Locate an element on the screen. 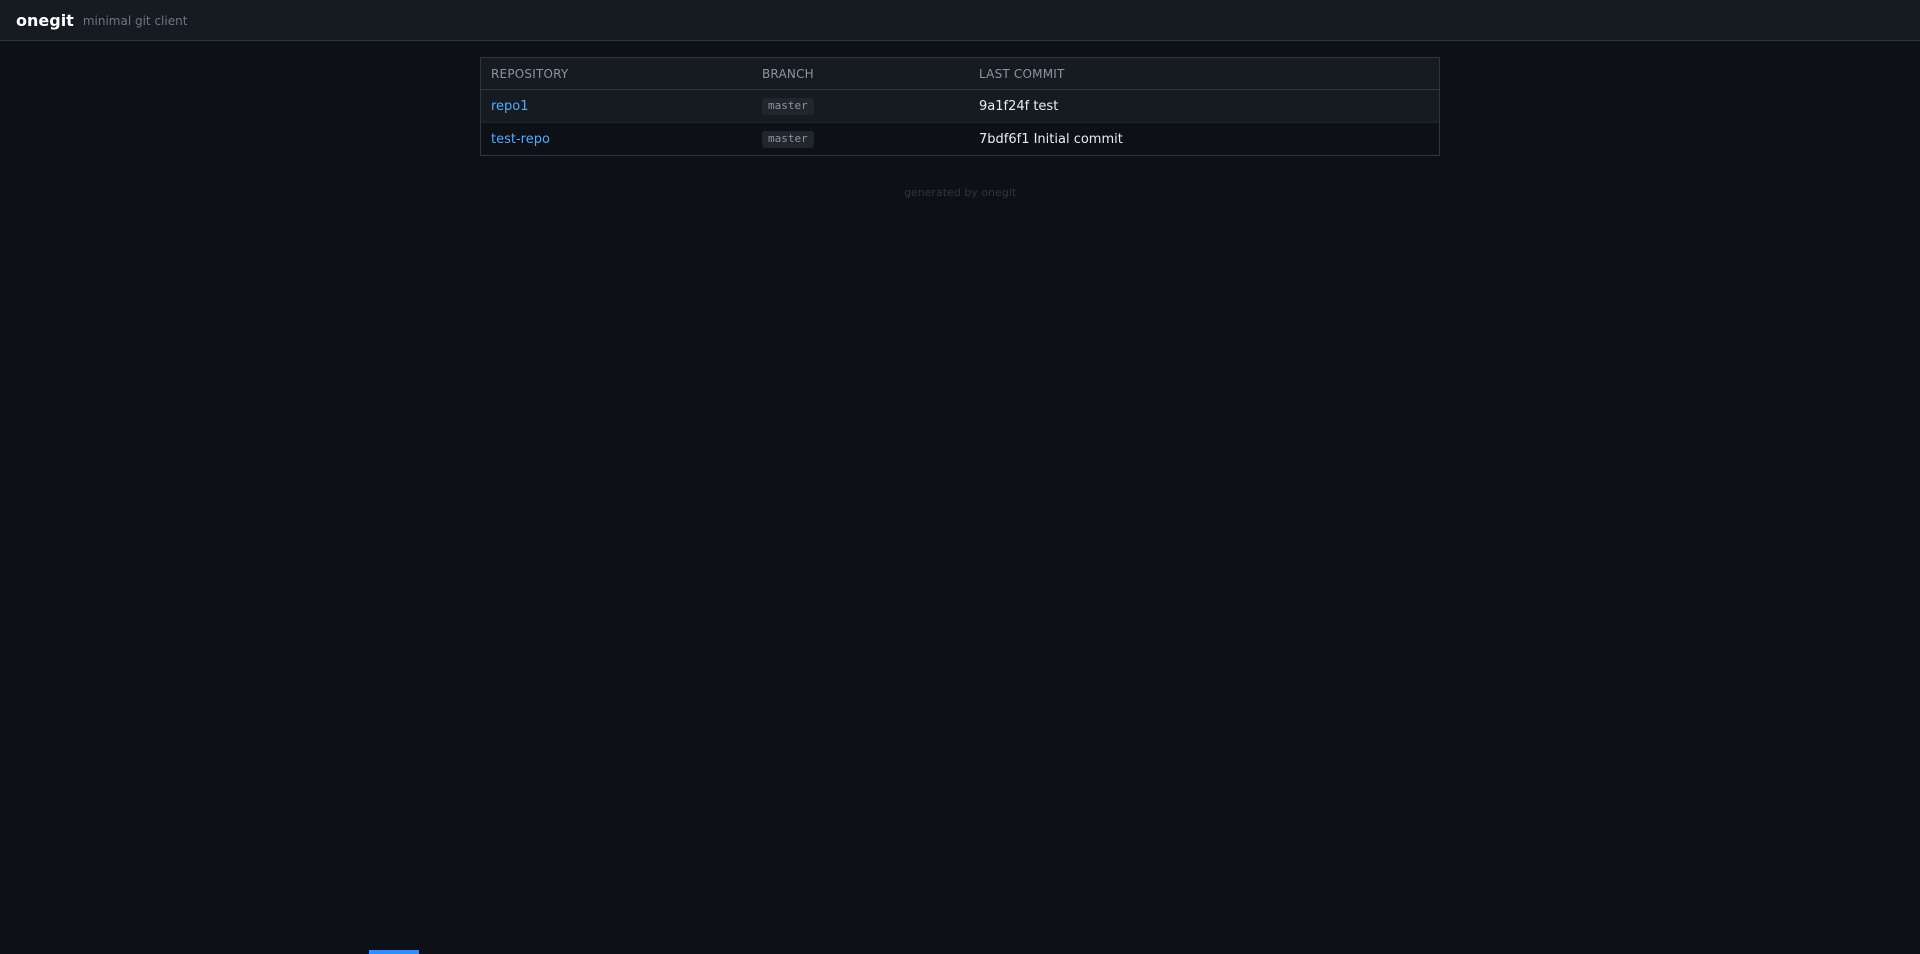 The width and height of the screenshot is (1920, 954). repository-link: test-repo is located at coordinates (520, 139).